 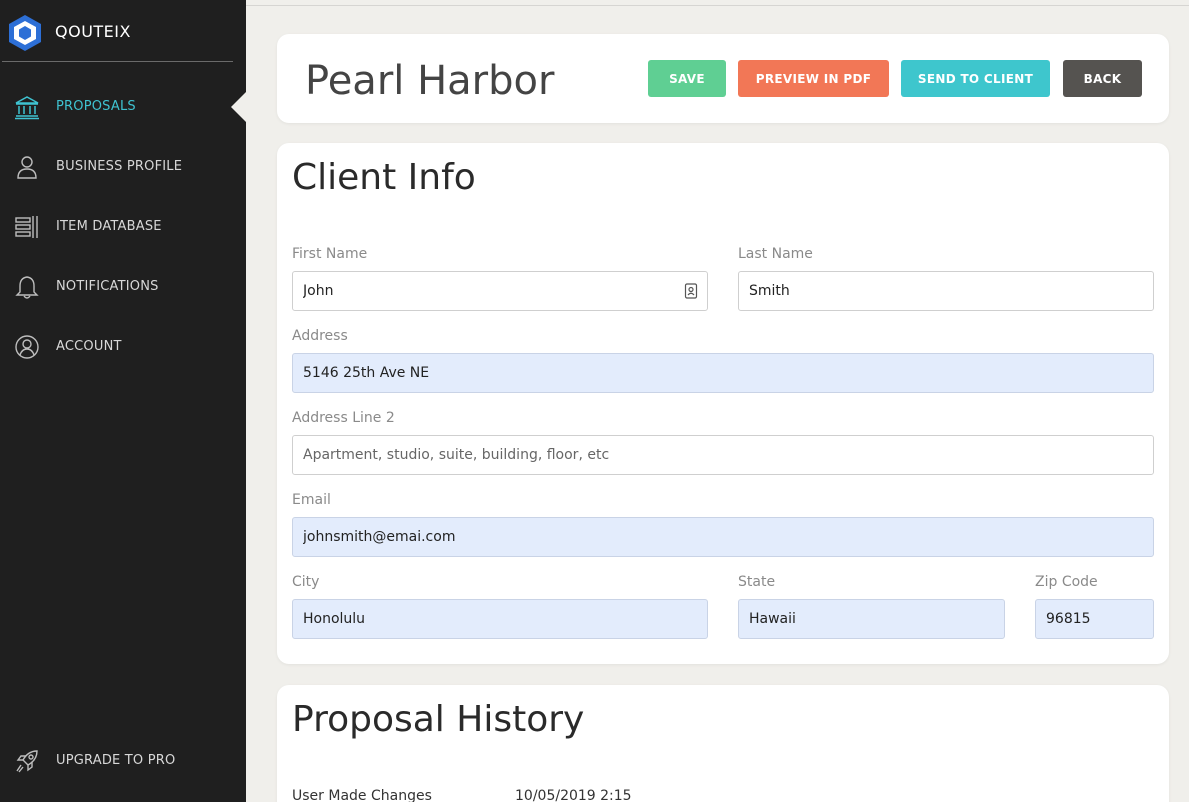 What do you see at coordinates (871, 619) in the screenshot?
I see `state-field` at bounding box center [871, 619].